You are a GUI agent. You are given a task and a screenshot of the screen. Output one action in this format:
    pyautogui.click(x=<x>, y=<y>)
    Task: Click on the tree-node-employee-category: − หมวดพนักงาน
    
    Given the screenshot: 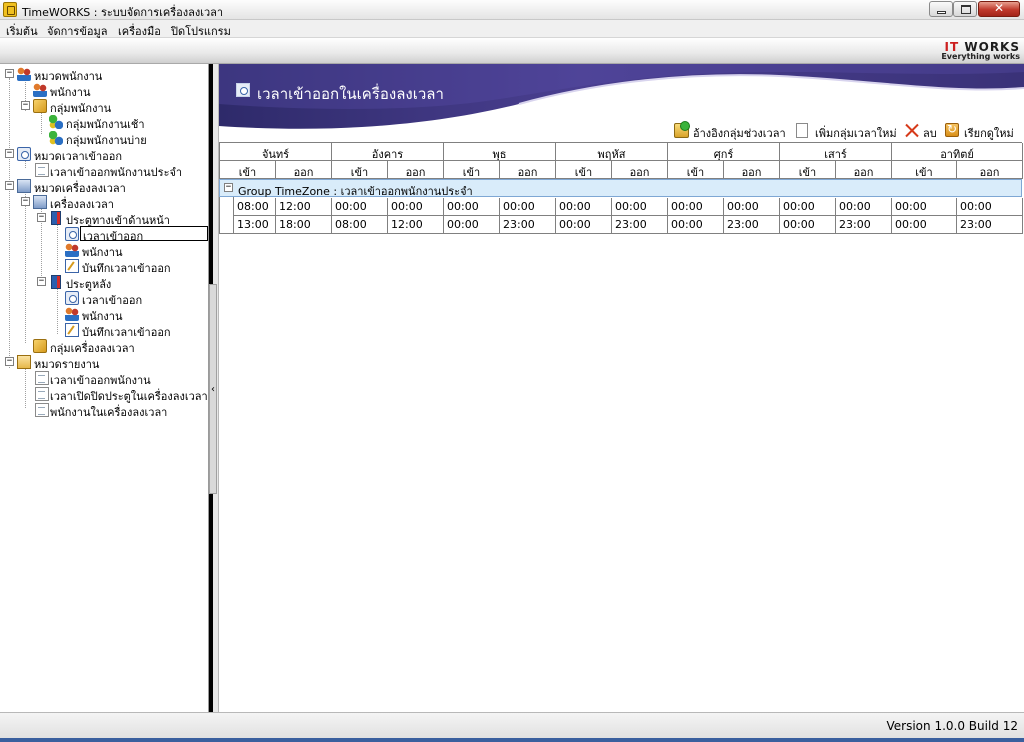 What is the action you would take?
    pyautogui.click(x=104, y=74)
    